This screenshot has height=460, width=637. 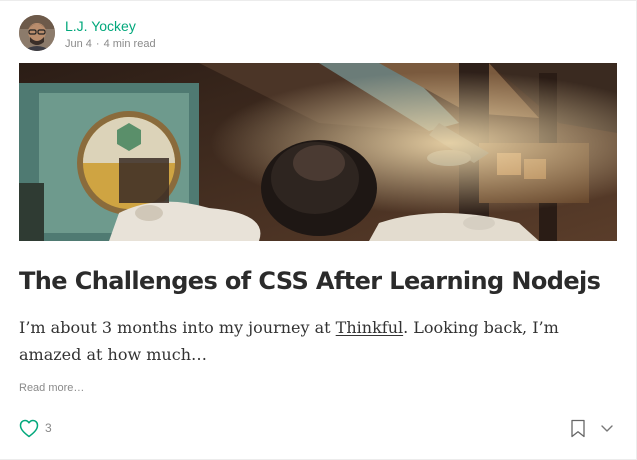 I want to click on read-time: 4 min read, so click(x=129, y=44).